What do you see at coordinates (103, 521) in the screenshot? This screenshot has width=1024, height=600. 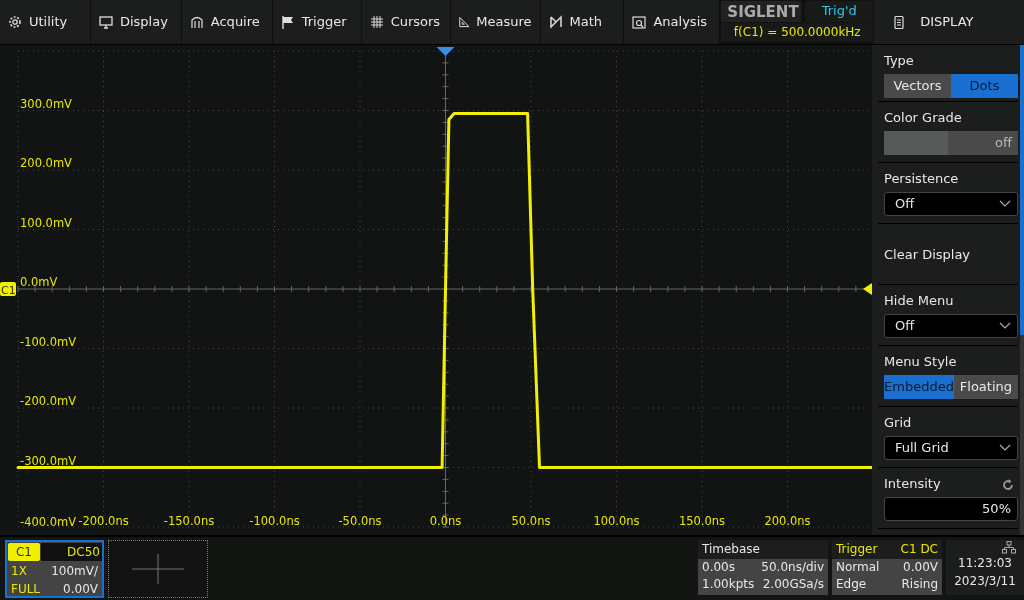 I see `x-axis-label: -200.0ns` at bounding box center [103, 521].